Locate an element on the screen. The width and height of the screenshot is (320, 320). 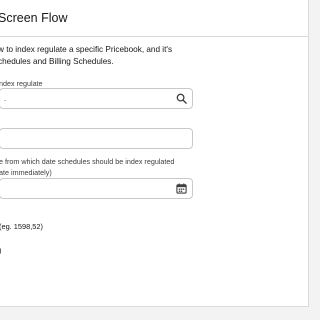
search-icon is located at coordinates (181, 98).